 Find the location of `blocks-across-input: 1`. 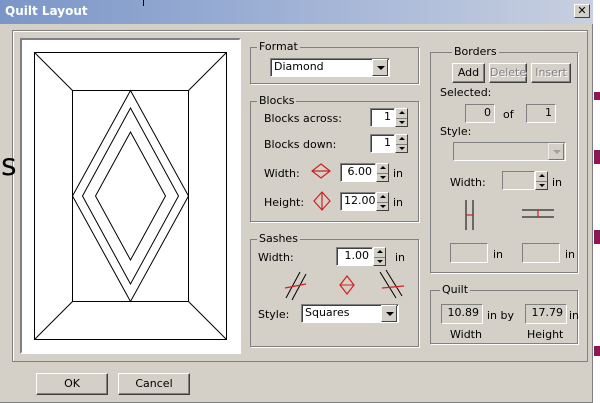

blocks-across-input: 1 is located at coordinates (382, 117).